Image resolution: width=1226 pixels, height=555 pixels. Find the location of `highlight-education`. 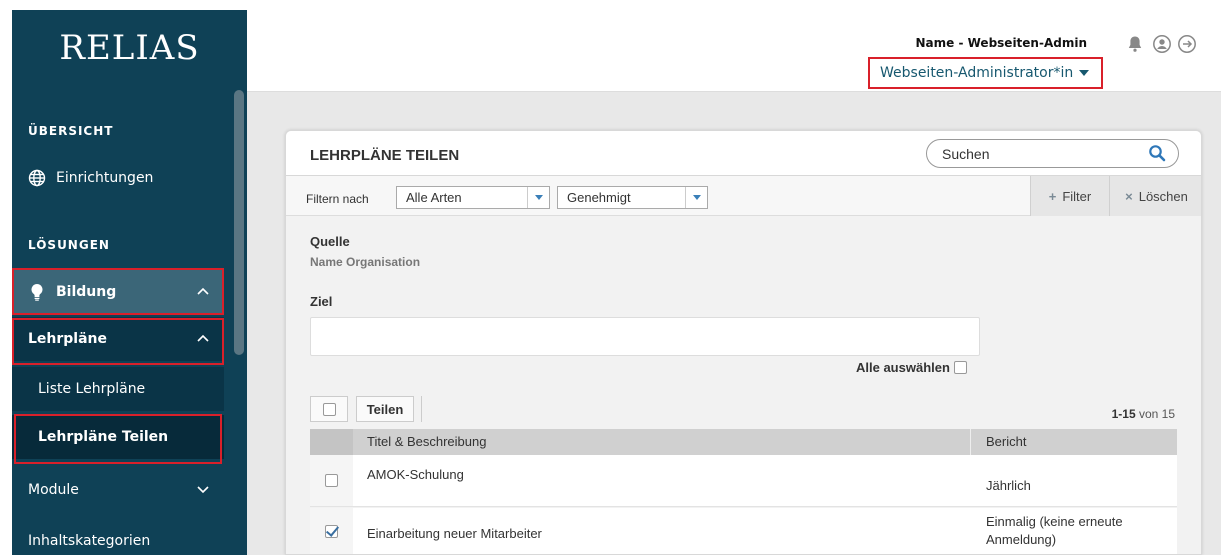

highlight-education is located at coordinates (118, 291).